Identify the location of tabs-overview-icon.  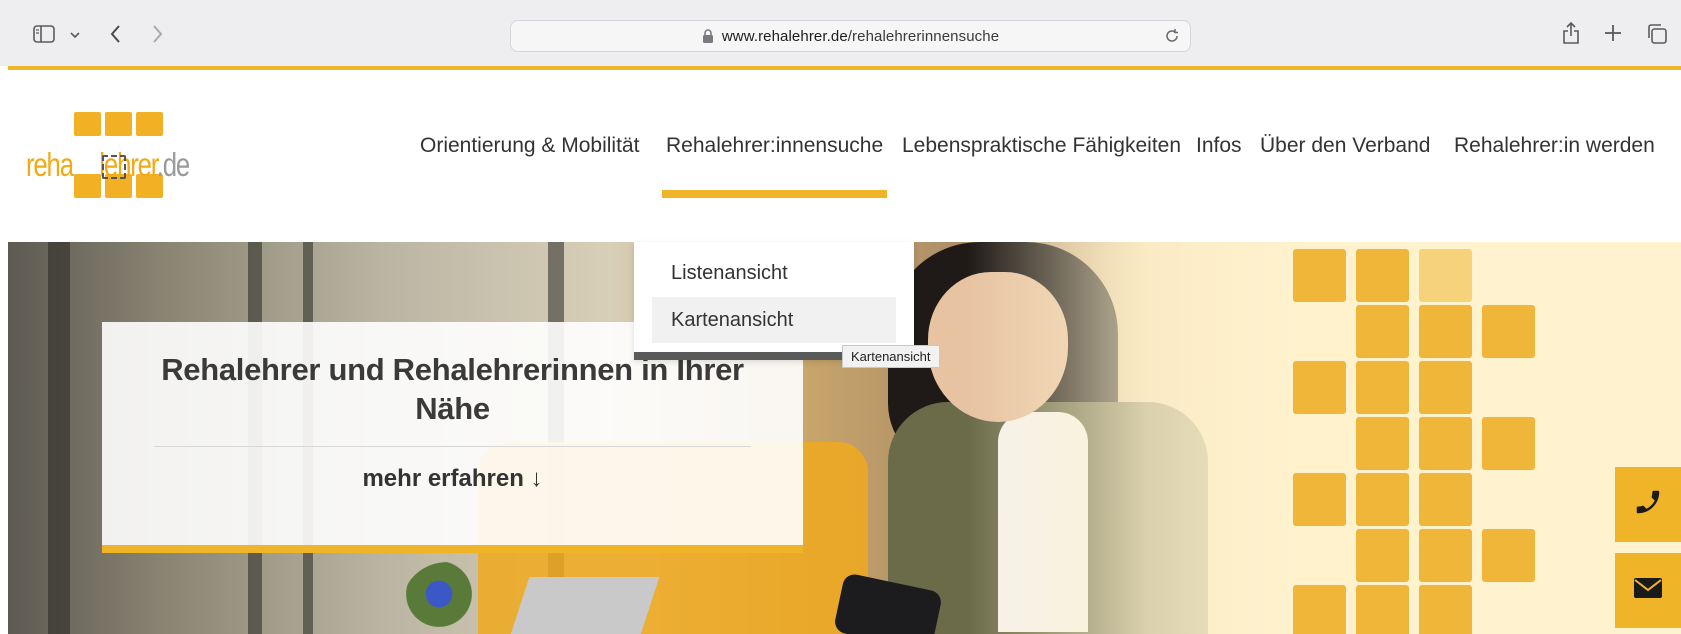
(1657, 34).